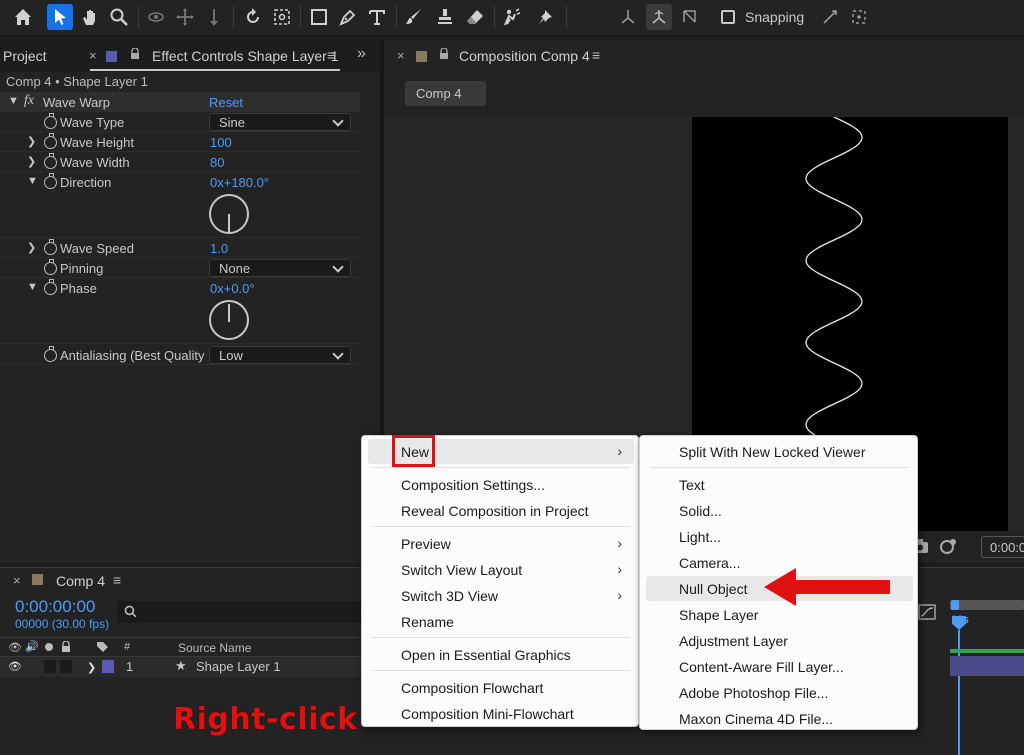 Image resolution: width=1024 pixels, height=755 pixels. Describe the element at coordinates (25, 56) in the screenshot. I see `tab-project: Project` at that location.